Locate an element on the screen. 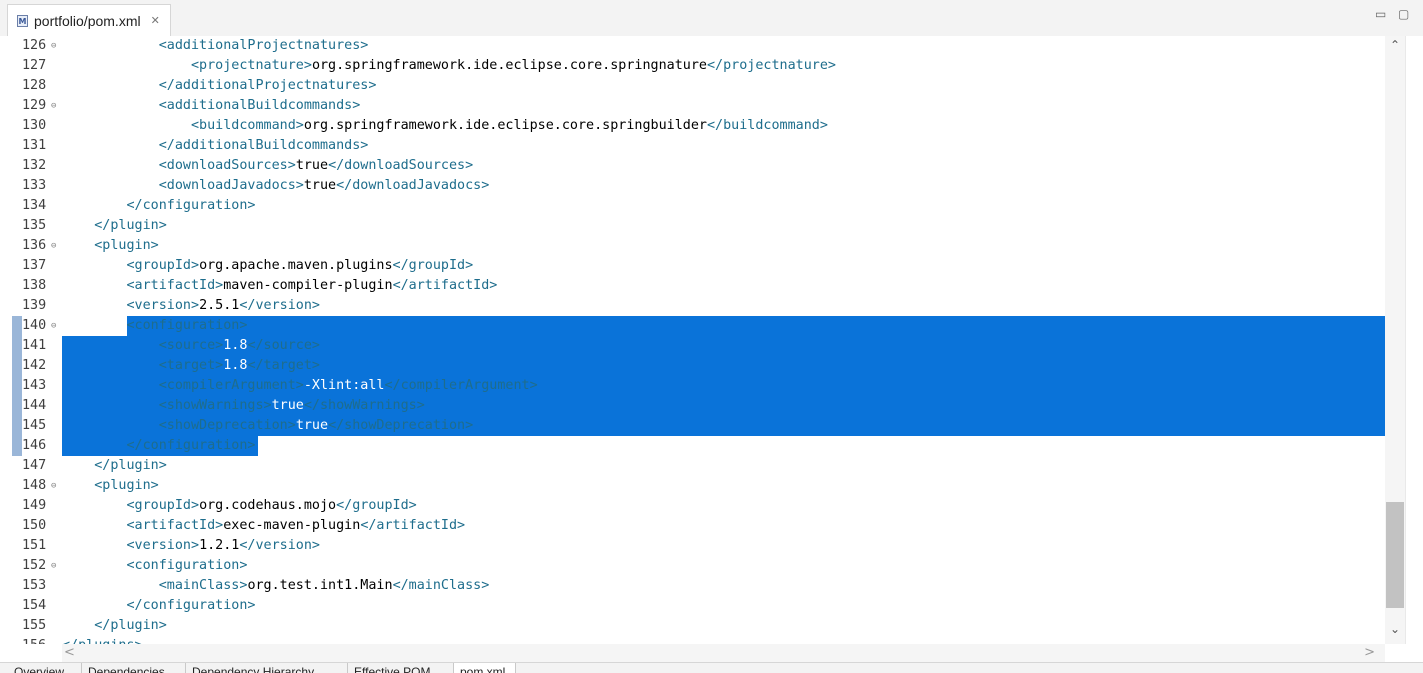 This screenshot has height=673, width=1423. line-number: 147 is located at coordinates (34, 465).